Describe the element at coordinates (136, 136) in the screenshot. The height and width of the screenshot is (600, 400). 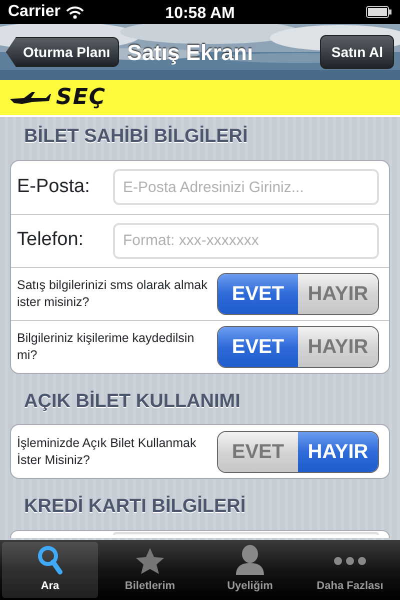
I see `section-header: BİLET SAHİBİ BİLGİLERİ` at that location.